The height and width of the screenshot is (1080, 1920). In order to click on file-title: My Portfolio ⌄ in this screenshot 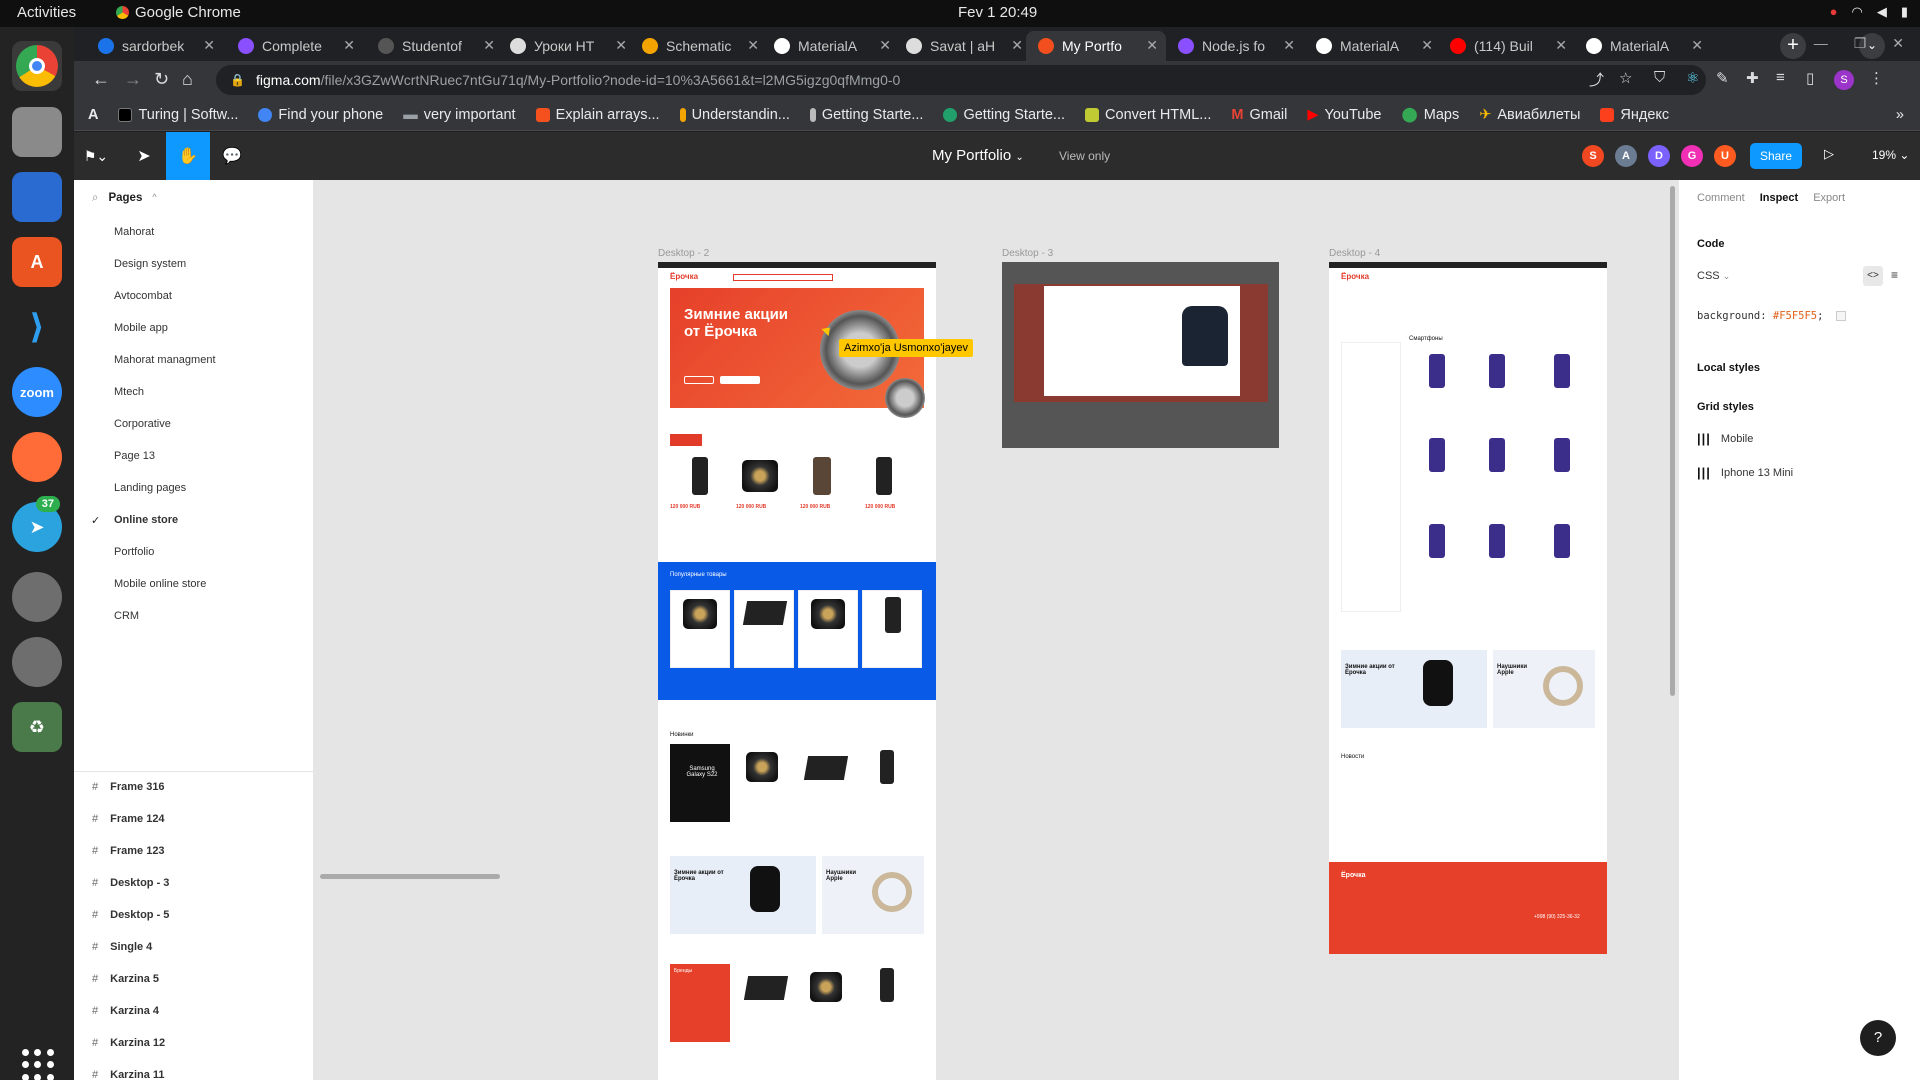, I will do `click(978, 155)`.